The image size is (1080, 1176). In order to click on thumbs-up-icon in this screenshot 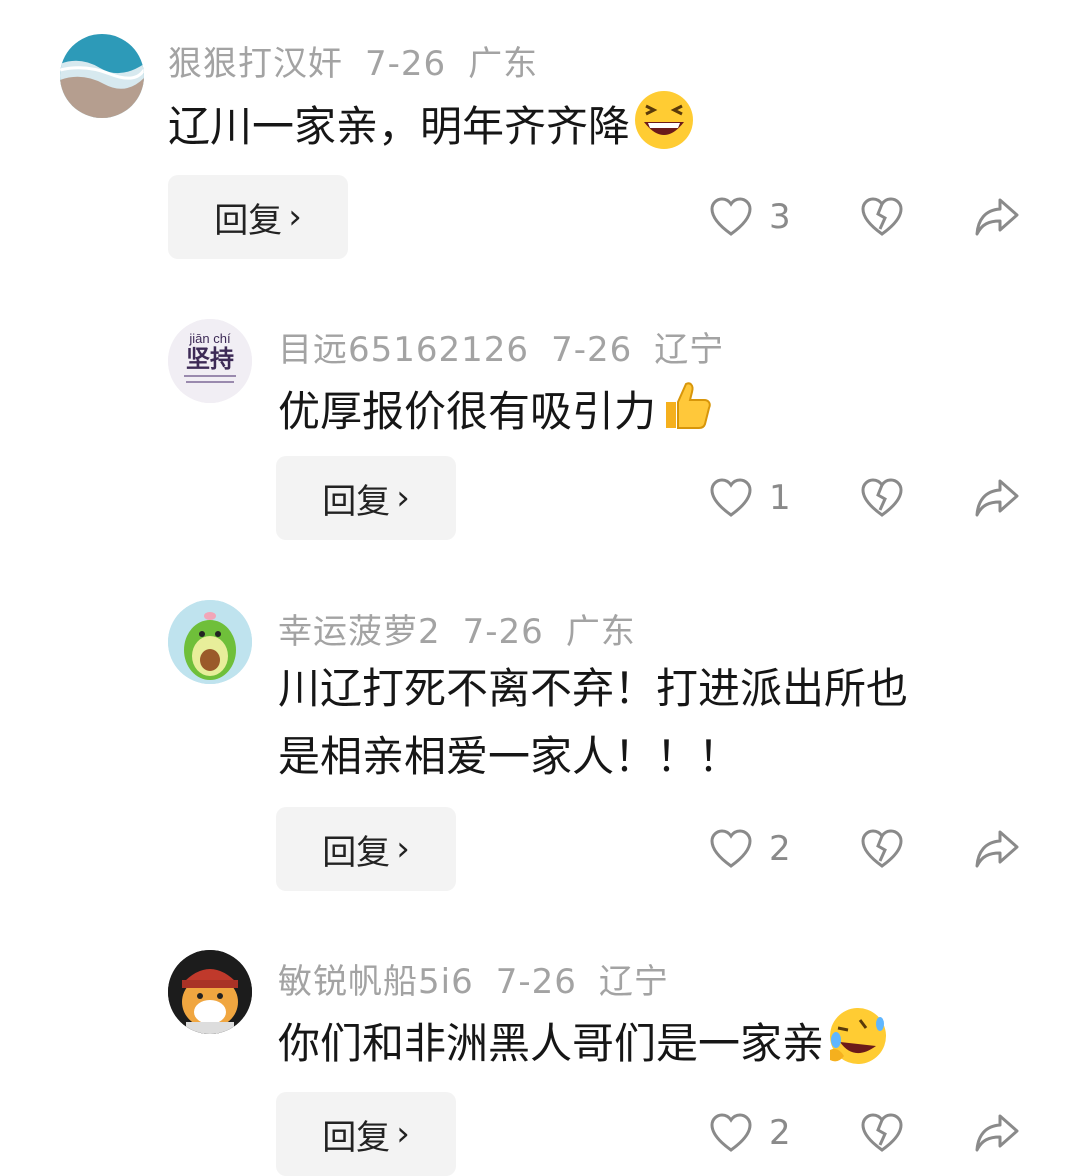, I will do `click(685, 414)`.